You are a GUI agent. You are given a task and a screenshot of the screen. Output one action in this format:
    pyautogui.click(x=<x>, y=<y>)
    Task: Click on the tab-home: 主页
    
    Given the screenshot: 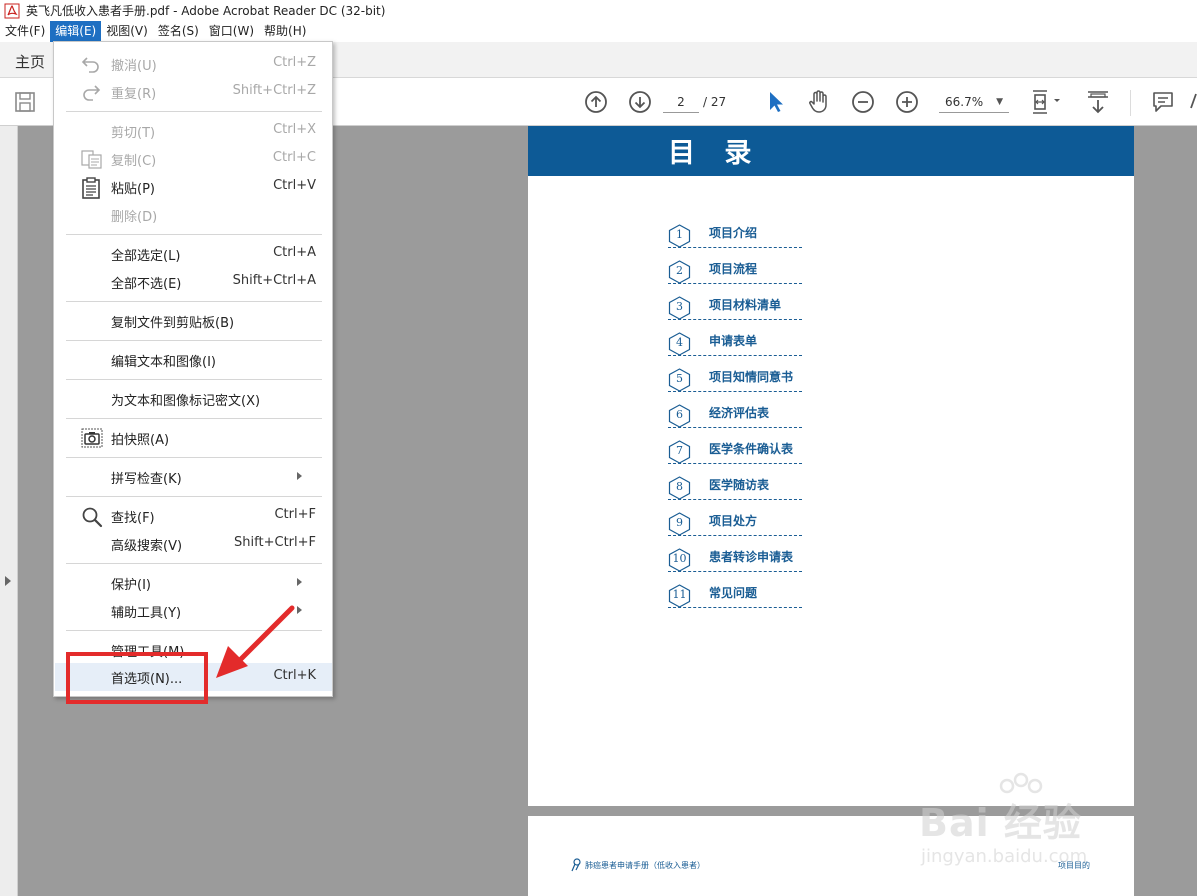 What is the action you would take?
    pyautogui.click(x=30, y=61)
    